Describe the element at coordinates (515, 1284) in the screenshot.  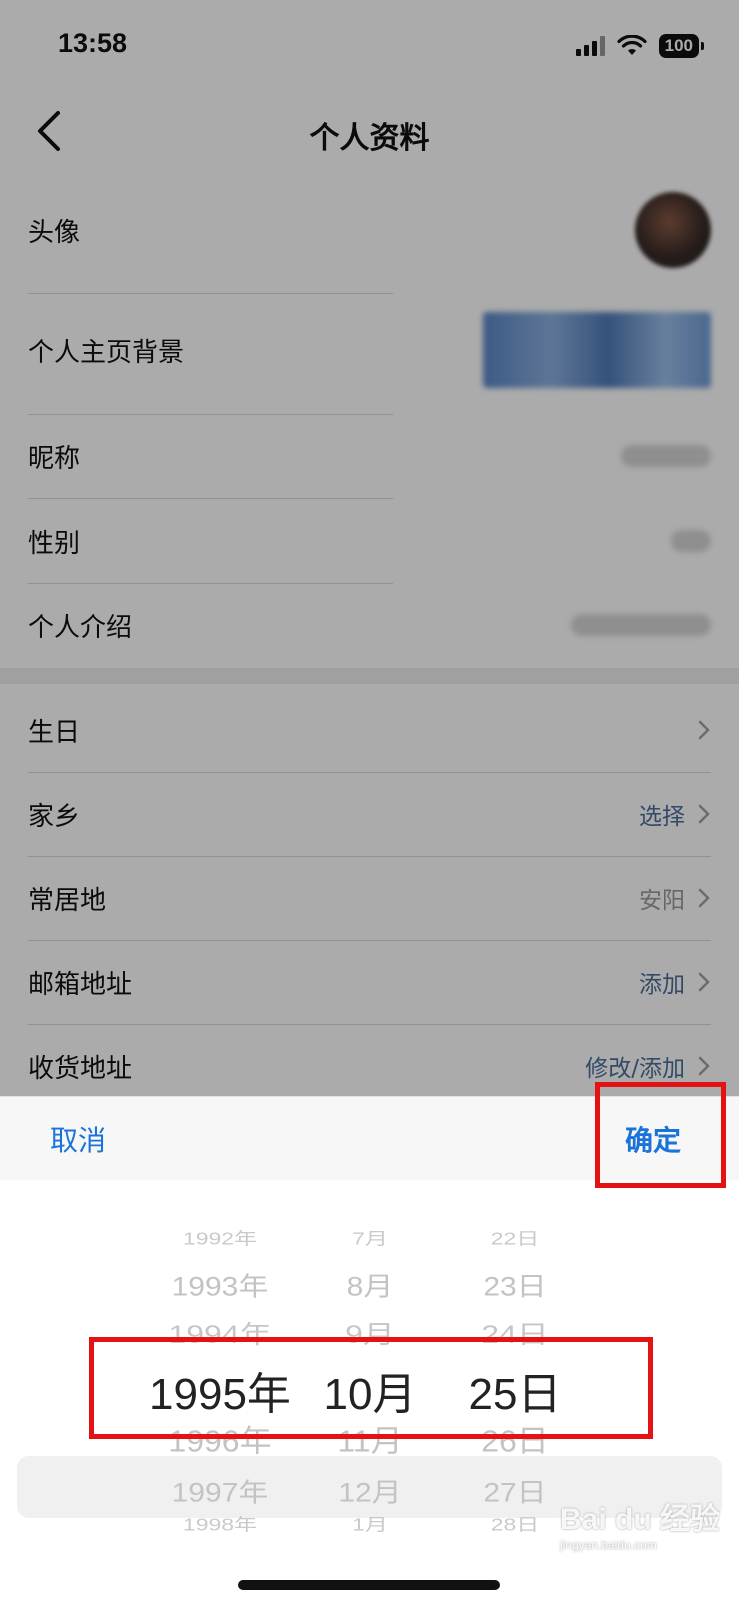
I see `day-option: 23日` at that location.